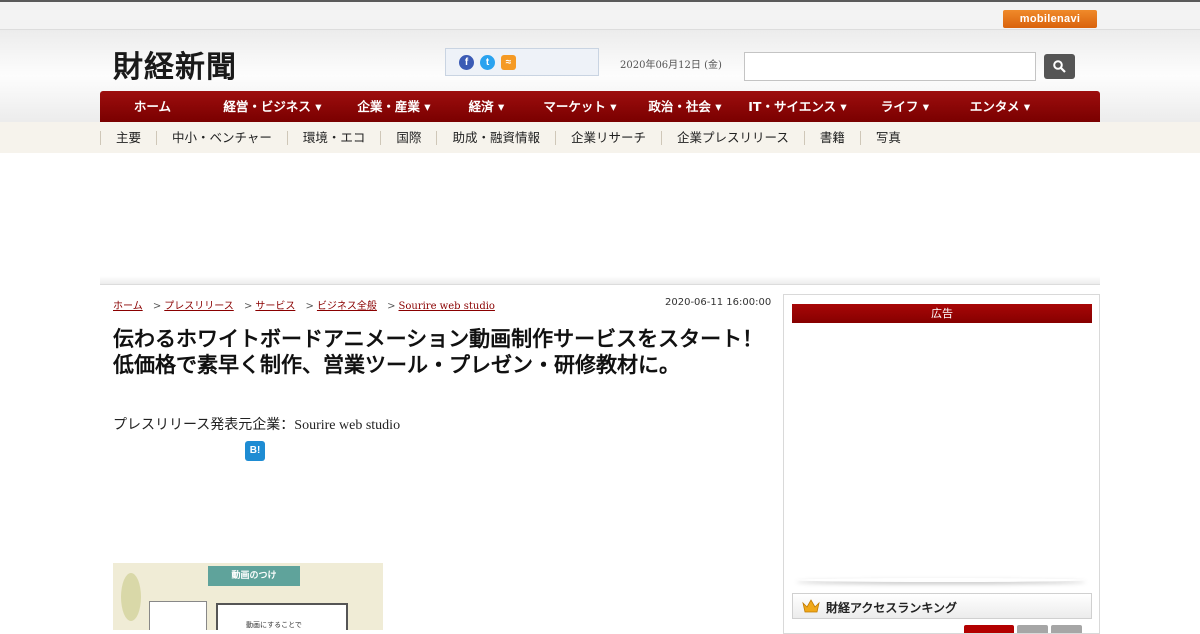  I want to click on breadcrumb-link: プレスリリース, so click(199, 306).